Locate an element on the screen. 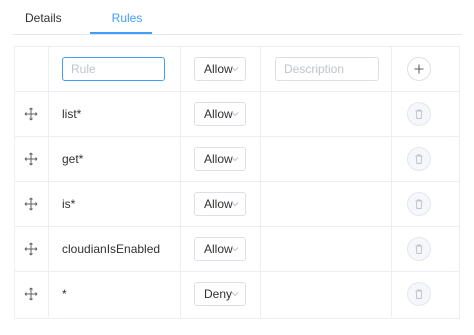 The image size is (474, 335). rule-row: list* Allow is located at coordinates (237, 114).